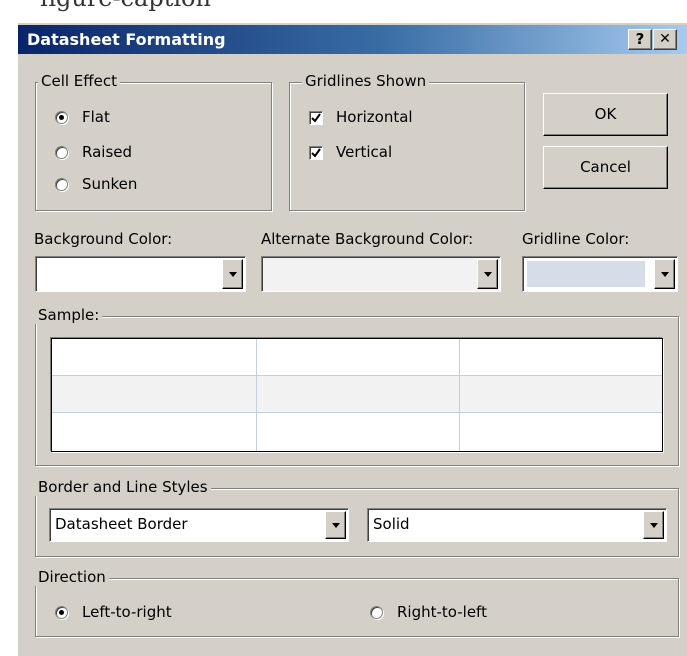 The height and width of the screenshot is (656, 687). I want to click on dialog-title: Datasheet Formatting, so click(126, 39).